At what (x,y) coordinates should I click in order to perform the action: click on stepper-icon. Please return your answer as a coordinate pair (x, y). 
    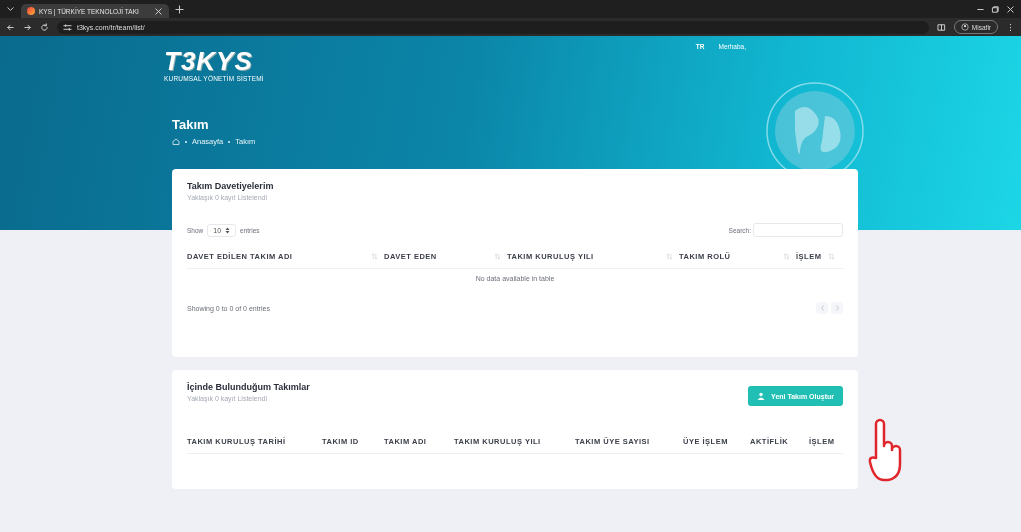
    Looking at the image, I should click on (228, 230).